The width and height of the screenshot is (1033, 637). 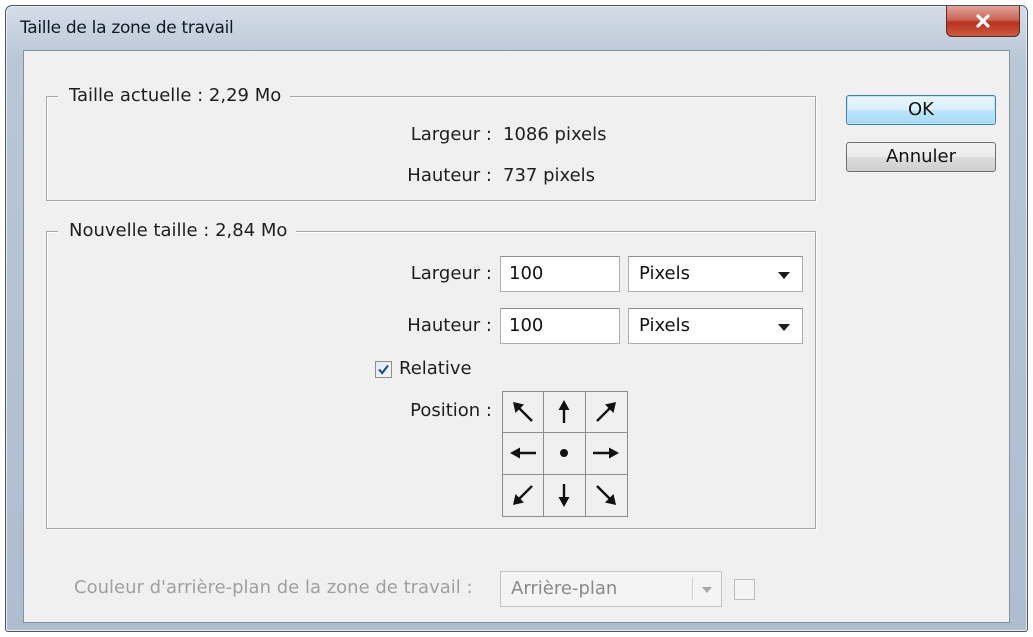 I want to click on color-swatch, so click(x=744, y=589).